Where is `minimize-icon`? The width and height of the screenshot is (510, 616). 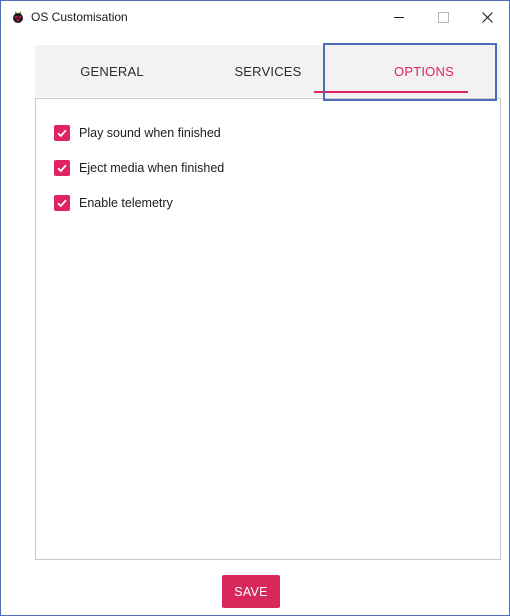
minimize-icon is located at coordinates (399, 17).